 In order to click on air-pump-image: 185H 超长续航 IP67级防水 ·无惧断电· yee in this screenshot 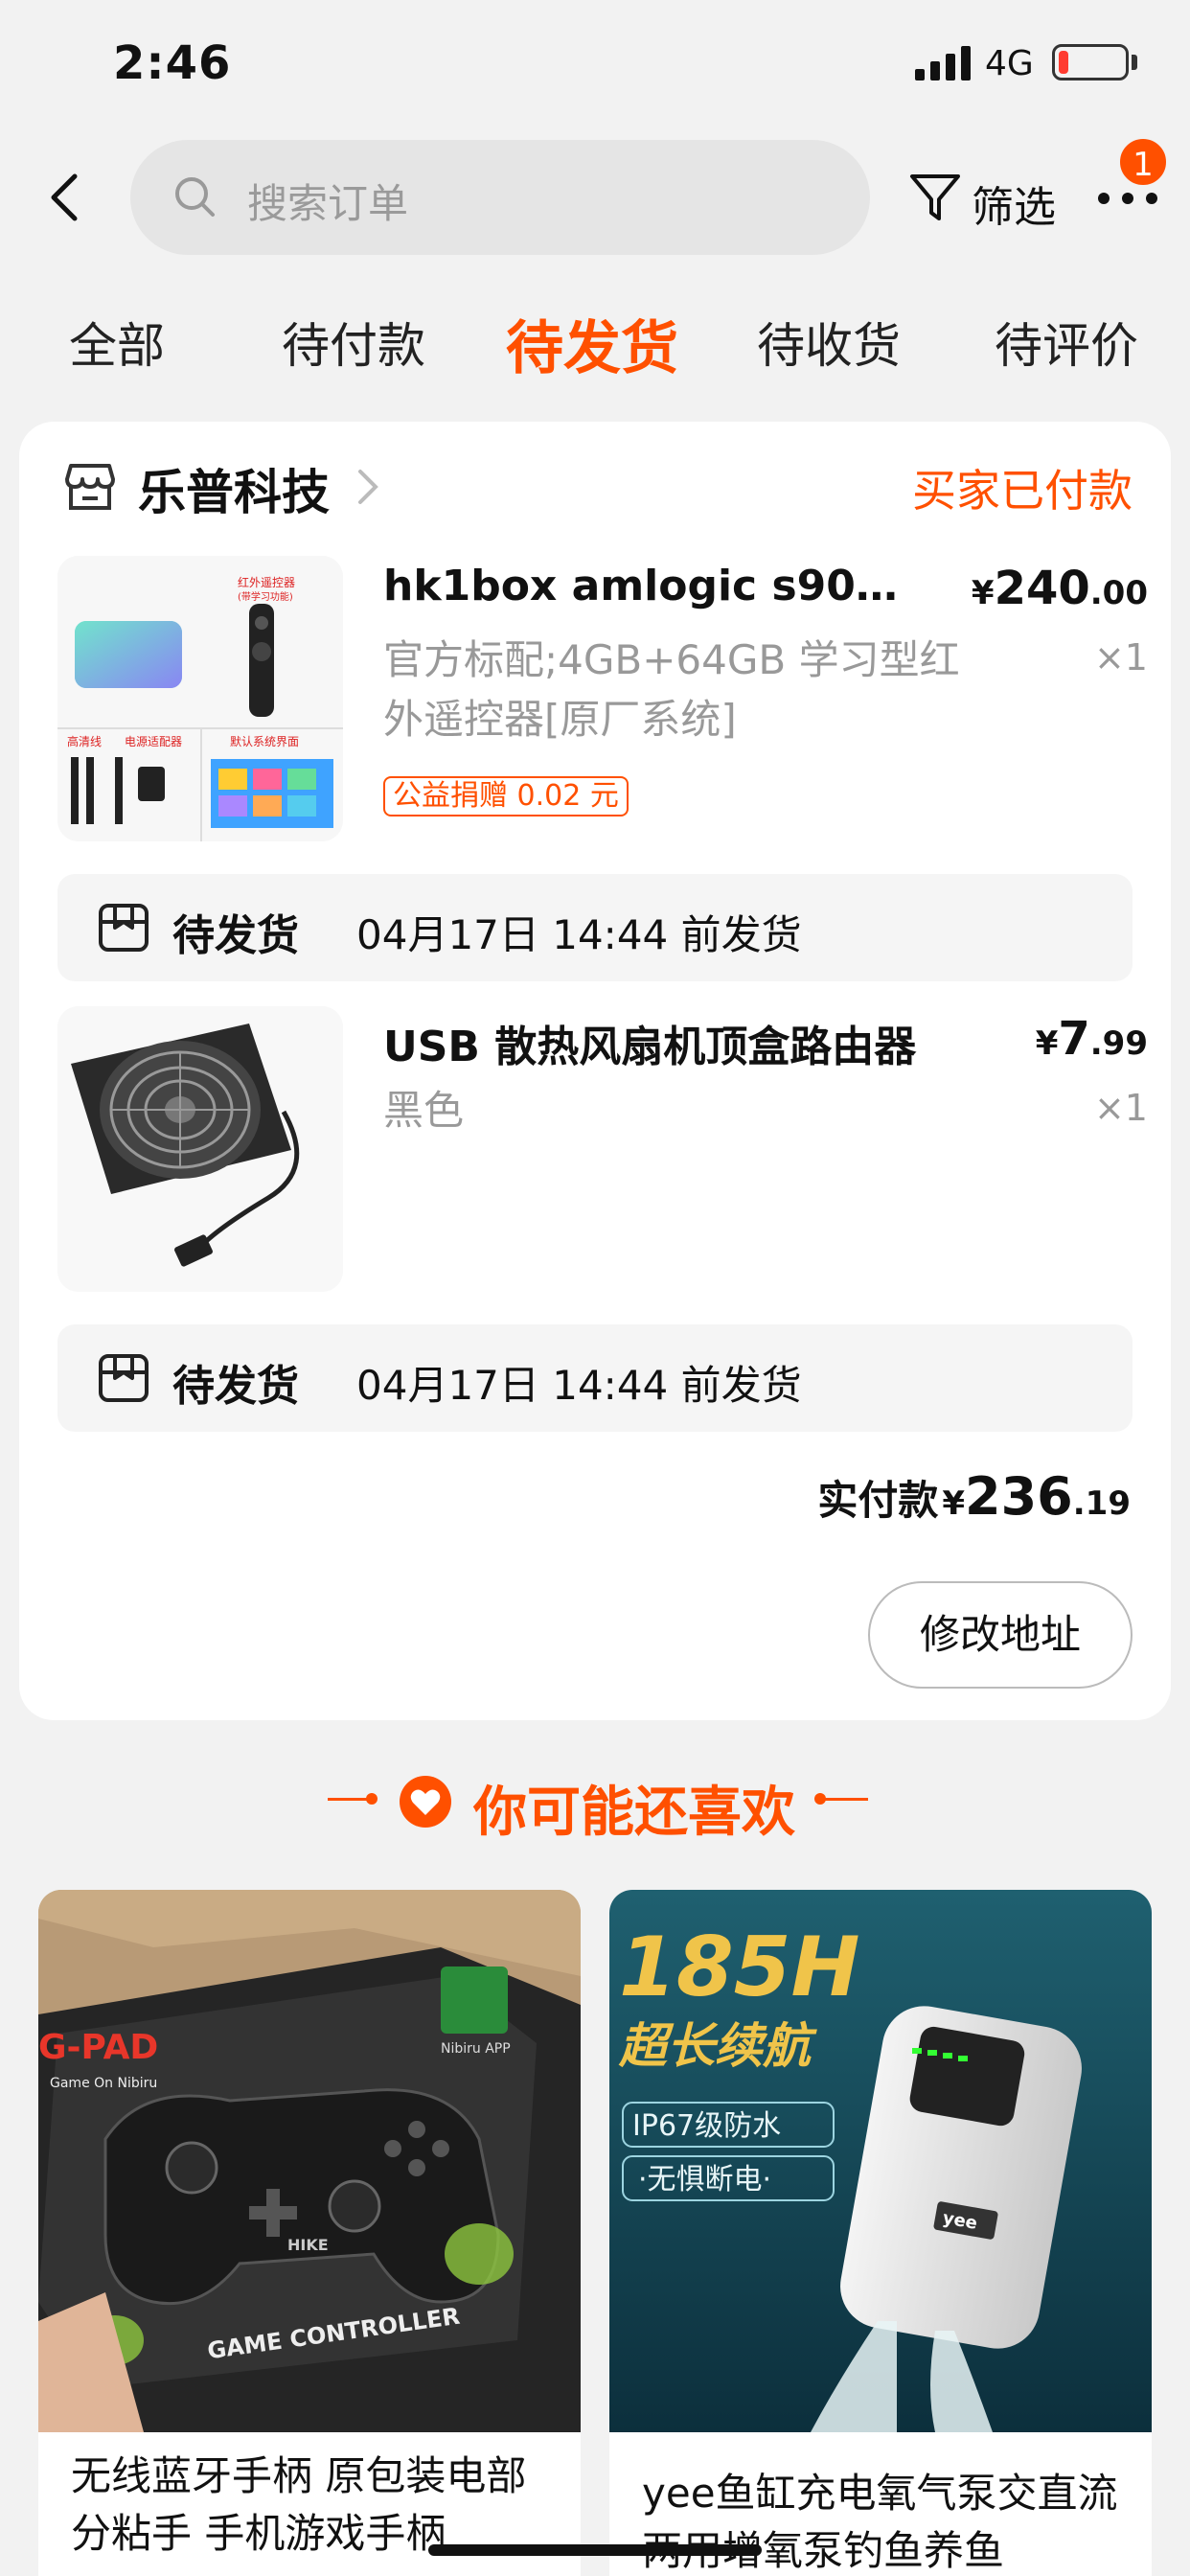, I will do `click(881, 2161)`.